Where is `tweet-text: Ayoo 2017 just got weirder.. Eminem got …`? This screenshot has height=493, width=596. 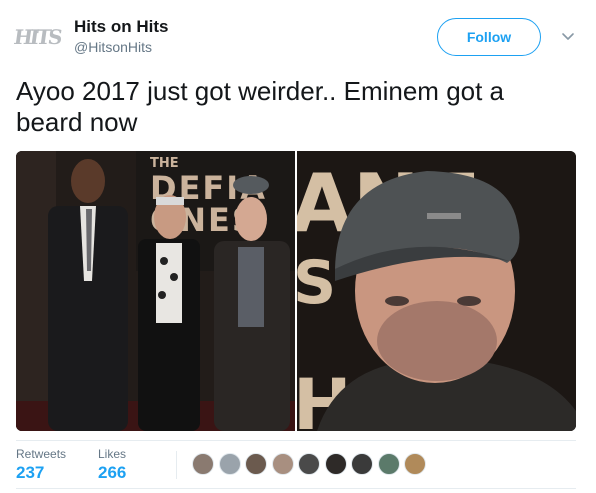
tweet-text: Ayoo 2017 just got weirder.. Eminem got … is located at coordinates (260, 106).